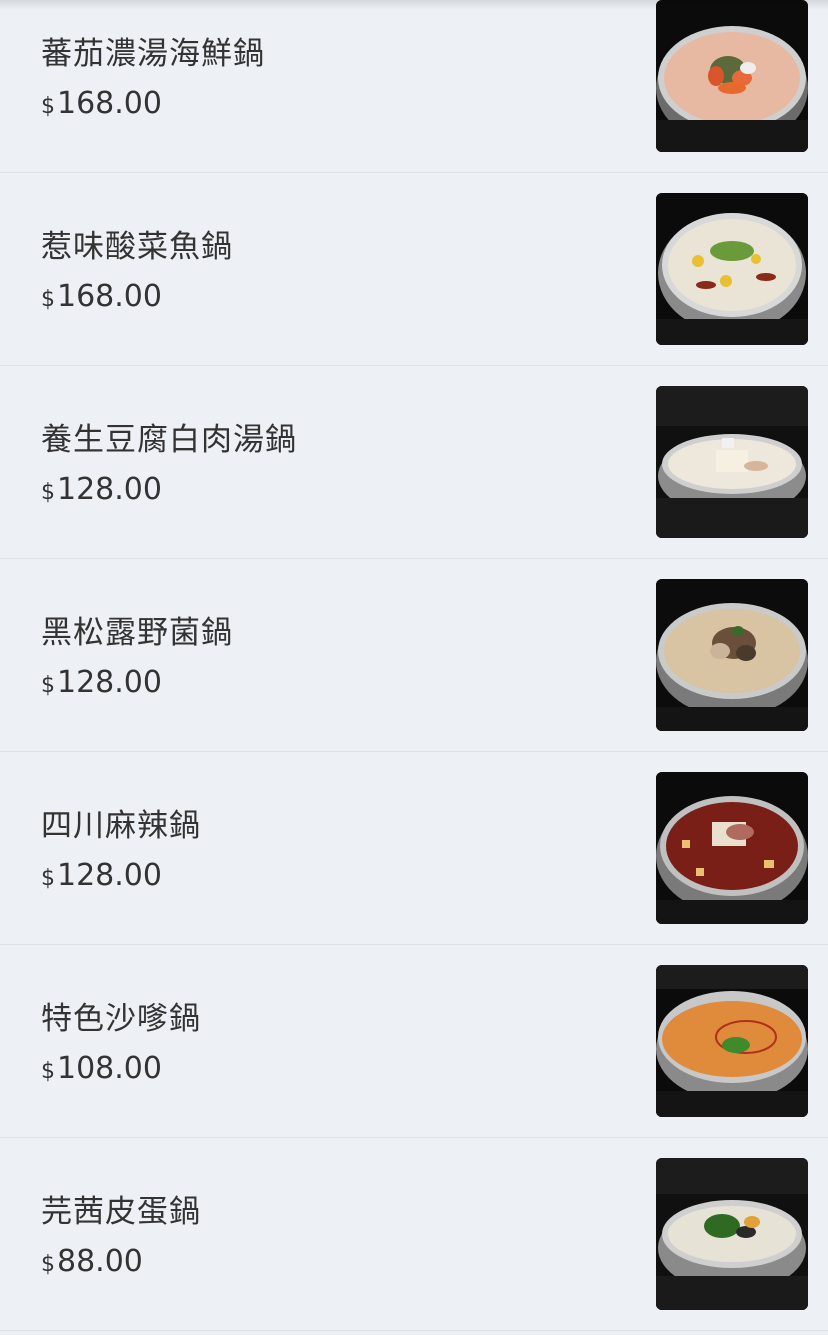  I want to click on tofu-pork-hotpot-image, so click(732, 462).